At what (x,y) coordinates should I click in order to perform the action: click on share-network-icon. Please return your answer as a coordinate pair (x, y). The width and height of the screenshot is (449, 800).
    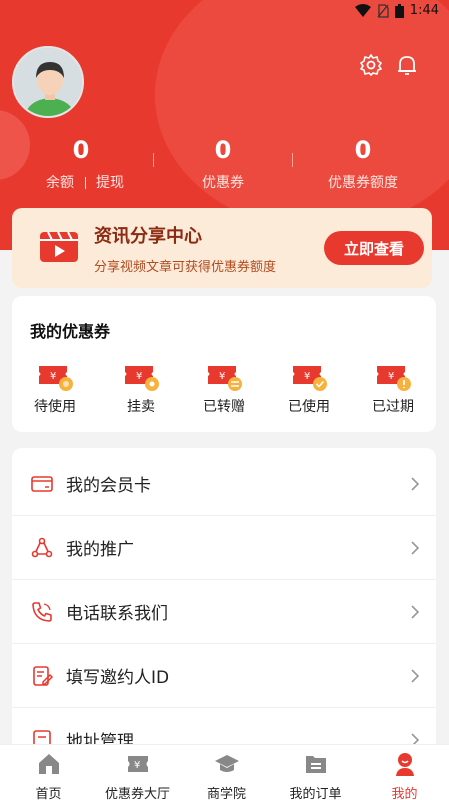
    Looking at the image, I should click on (42, 547).